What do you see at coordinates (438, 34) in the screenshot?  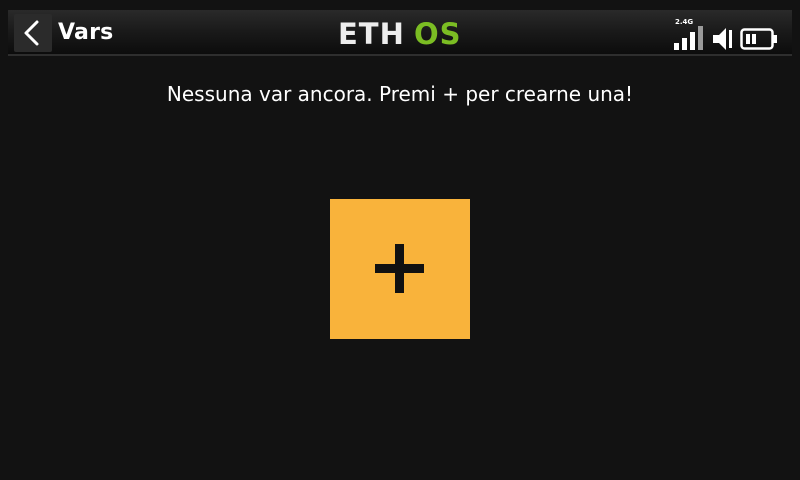 I see `logo-text-os: OS` at bounding box center [438, 34].